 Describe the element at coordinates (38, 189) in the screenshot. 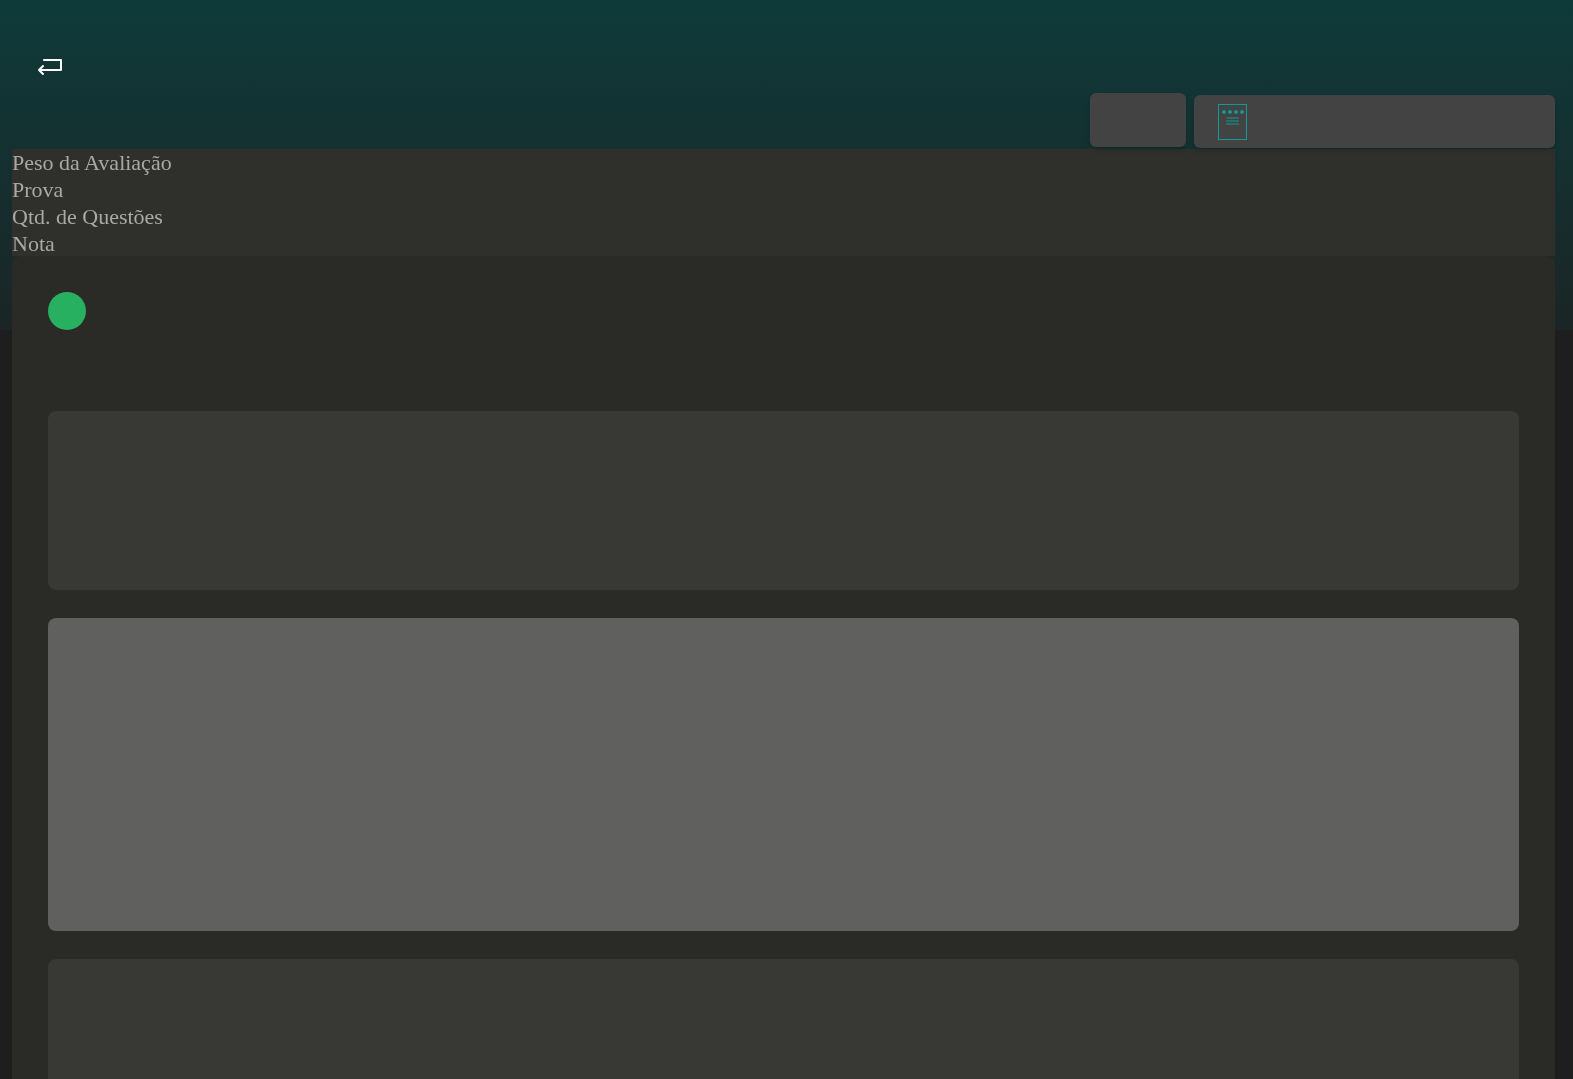

I see `field-label: Prova` at that location.